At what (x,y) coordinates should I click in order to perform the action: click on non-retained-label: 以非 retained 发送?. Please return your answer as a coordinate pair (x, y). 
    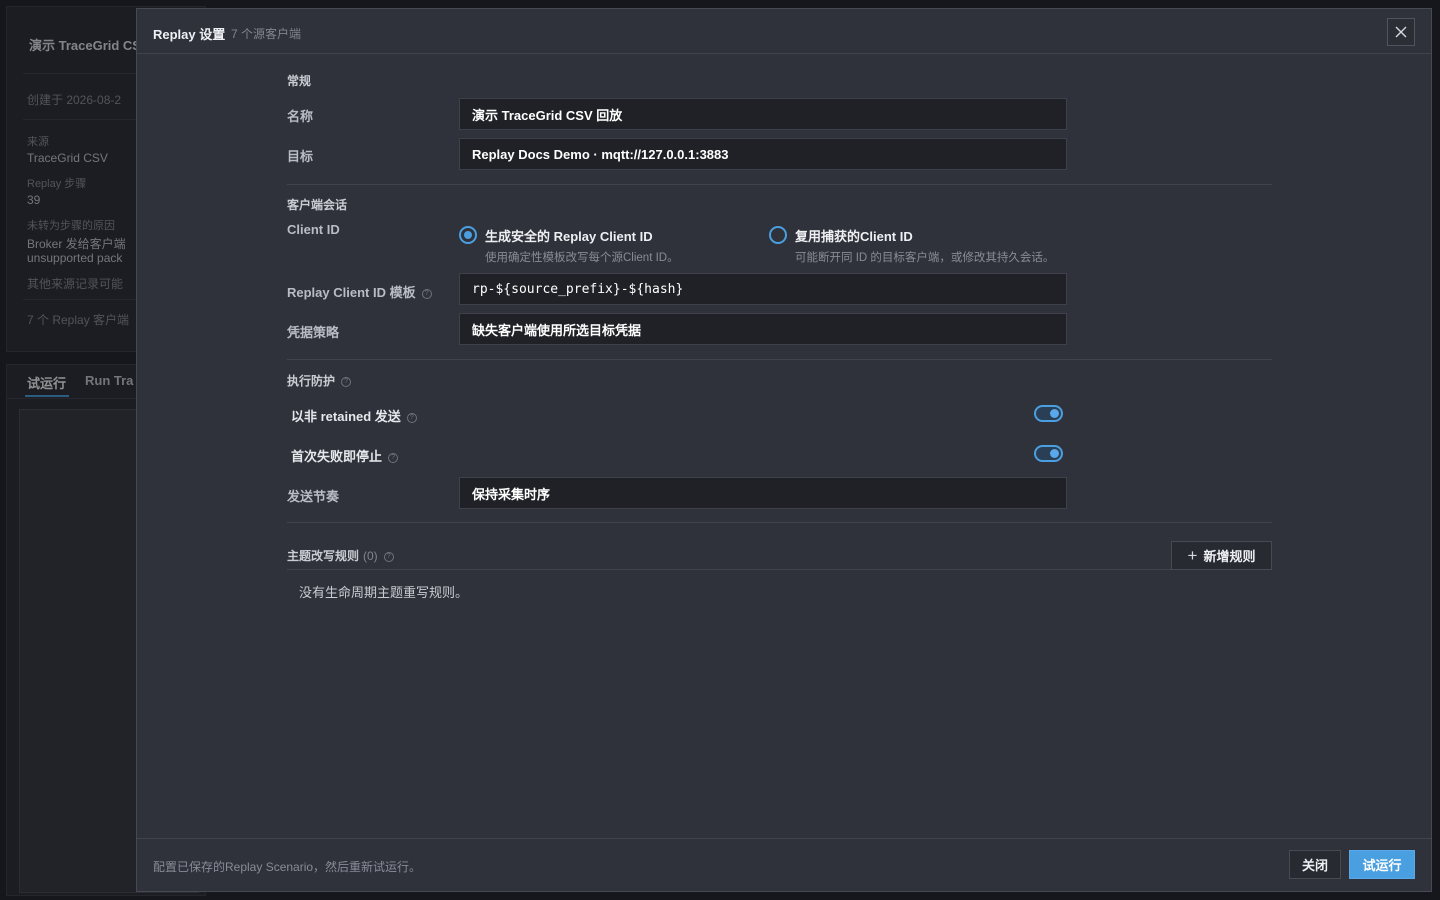
    Looking at the image, I should click on (354, 415).